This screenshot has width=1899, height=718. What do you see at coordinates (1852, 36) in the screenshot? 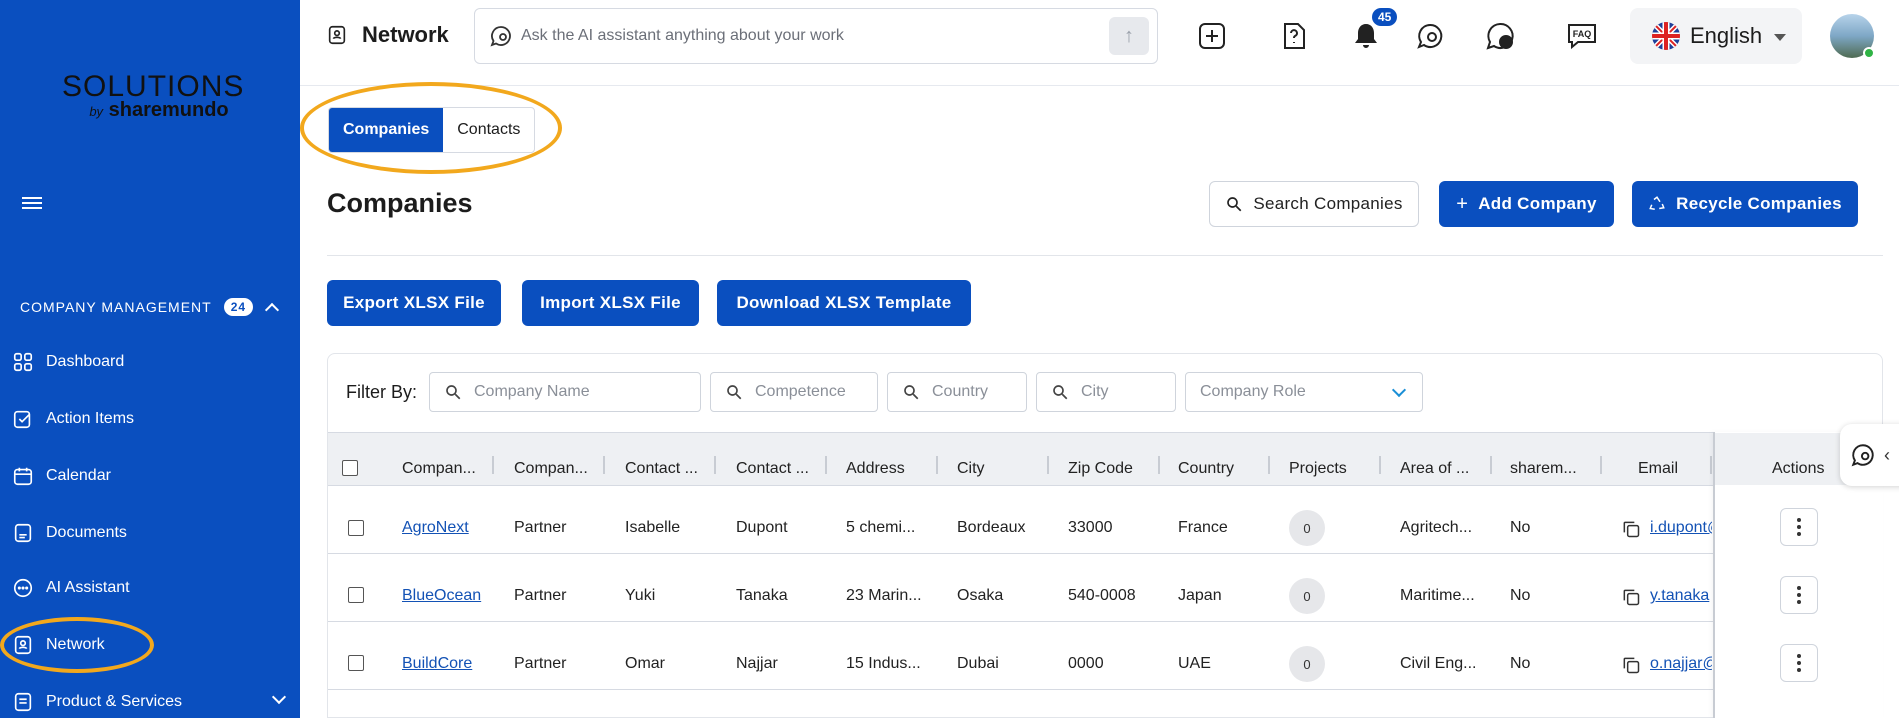
I see `user-avatar` at bounding box center [1852, 36].